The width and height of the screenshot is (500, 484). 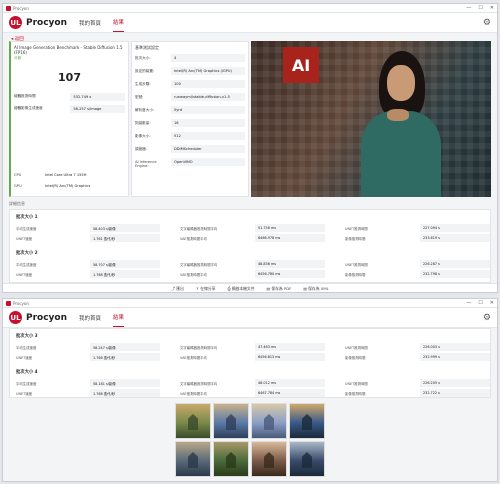 I want to click on metric-label: 總體影像生成速度, so click(x=28, y=108).